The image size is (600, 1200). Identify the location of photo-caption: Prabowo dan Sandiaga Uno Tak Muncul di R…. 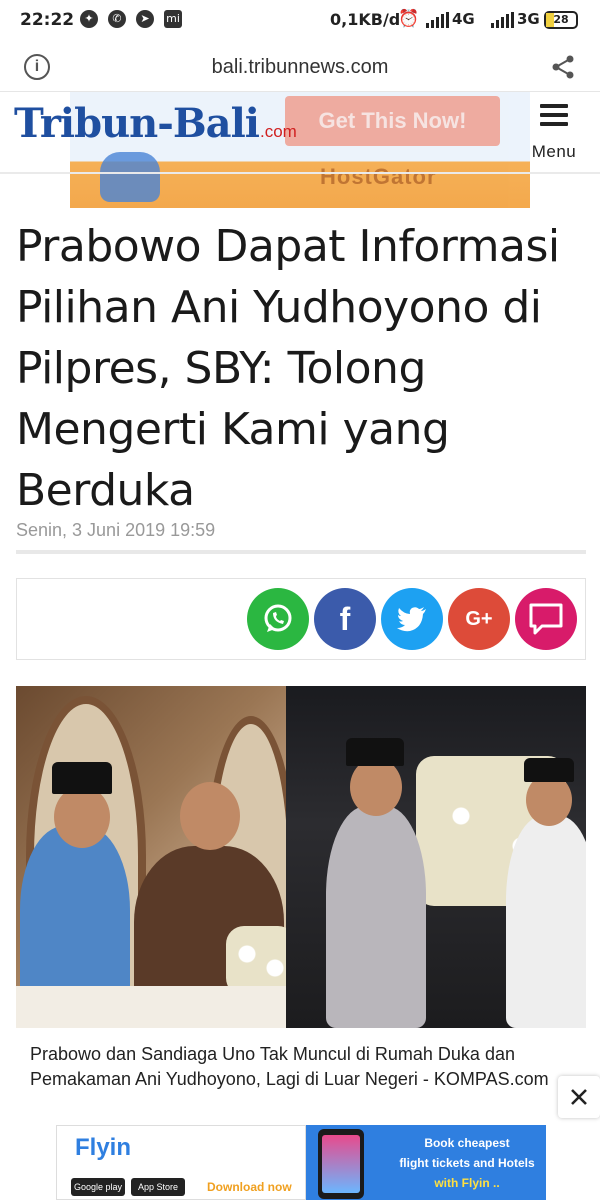
(289, 1066).